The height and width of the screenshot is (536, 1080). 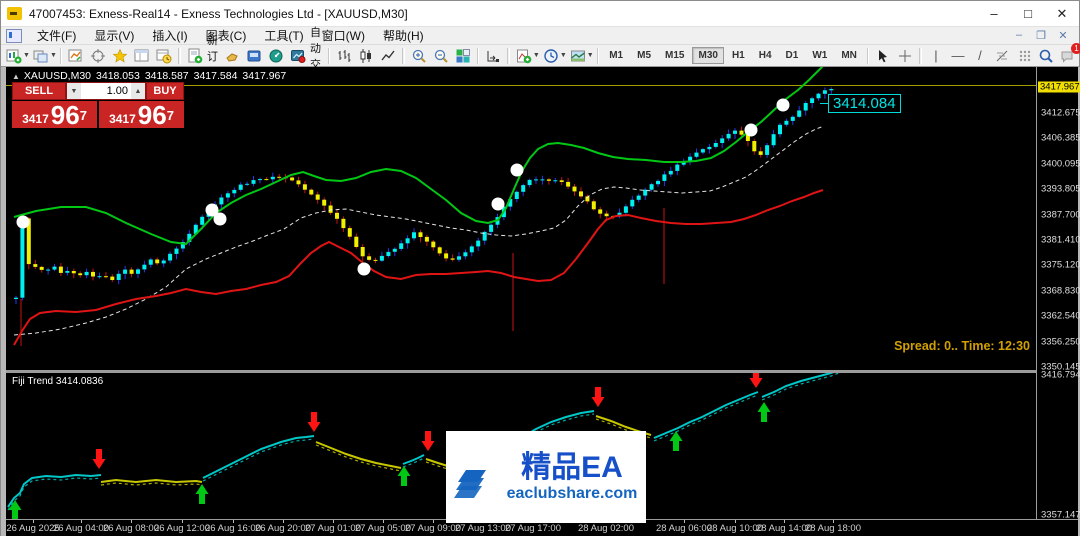 I want to click on price-scale-label: 3375.120, so click(x=1060, y=265).